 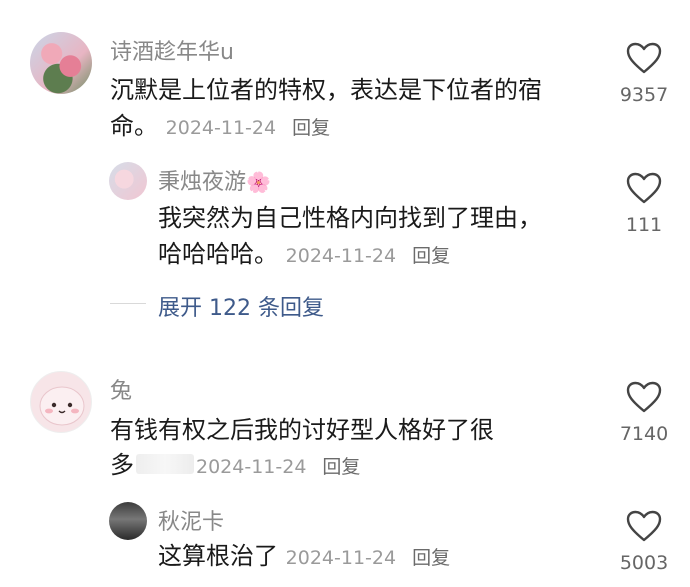 What do you see at coordinates (128, 303) in the screenshot?
I see `divider` at bounding box center [128, 303].